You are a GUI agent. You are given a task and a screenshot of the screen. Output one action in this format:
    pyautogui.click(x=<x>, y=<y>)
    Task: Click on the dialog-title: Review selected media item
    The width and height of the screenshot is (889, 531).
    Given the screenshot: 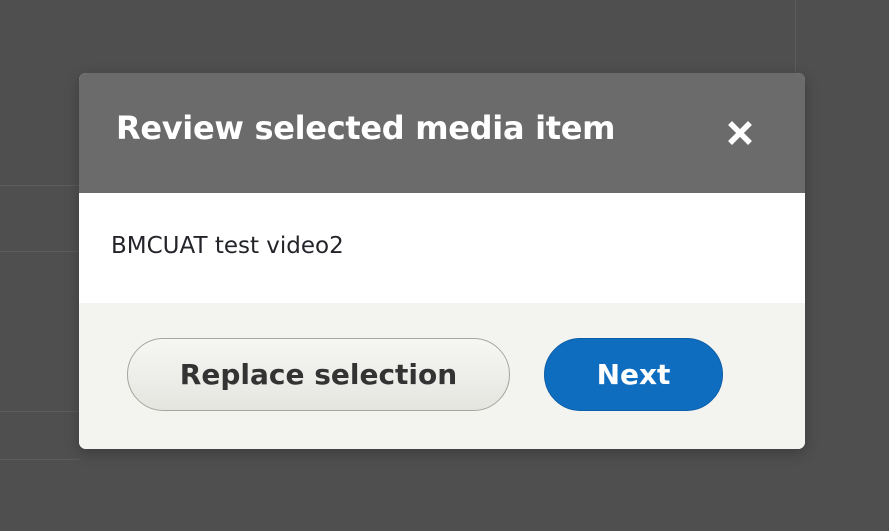 What is the action you would take?
    pyautogui.click(x=366, y=128)
    